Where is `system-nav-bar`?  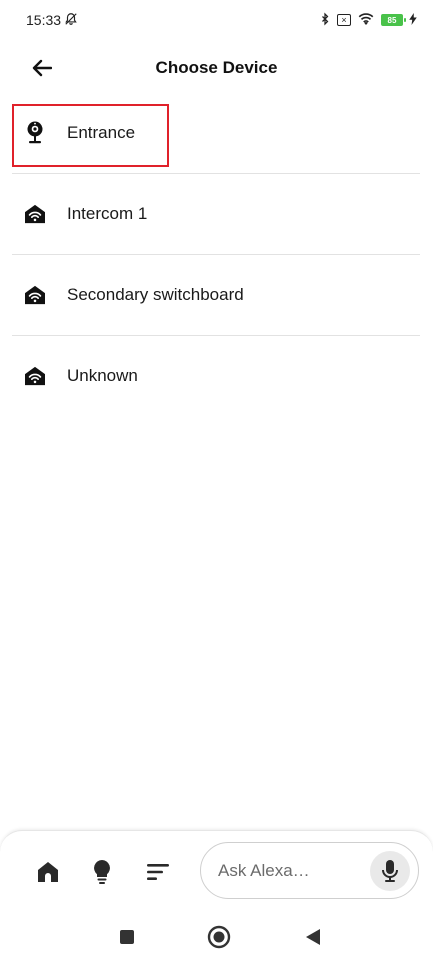 system-nav-bar is located at coordinates (216, 937).